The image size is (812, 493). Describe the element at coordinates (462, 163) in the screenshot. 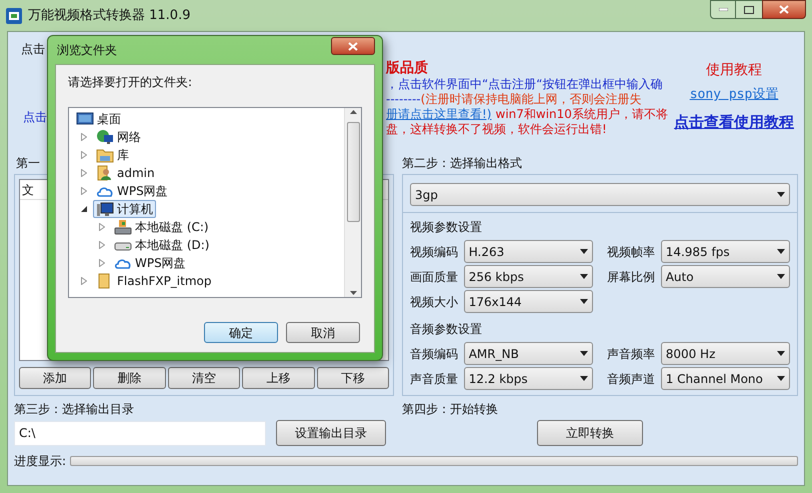

I see `step-label: 第二步：选择输出格式` at that location.